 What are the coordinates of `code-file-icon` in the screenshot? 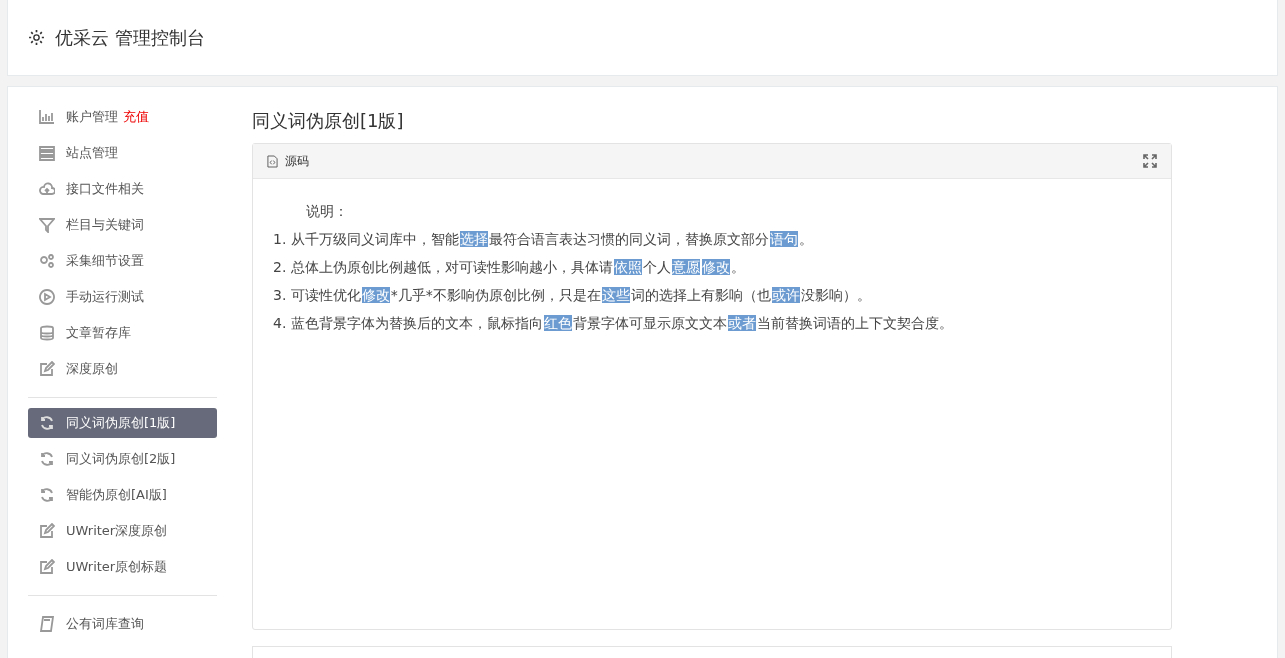 It's located at (272, 161).